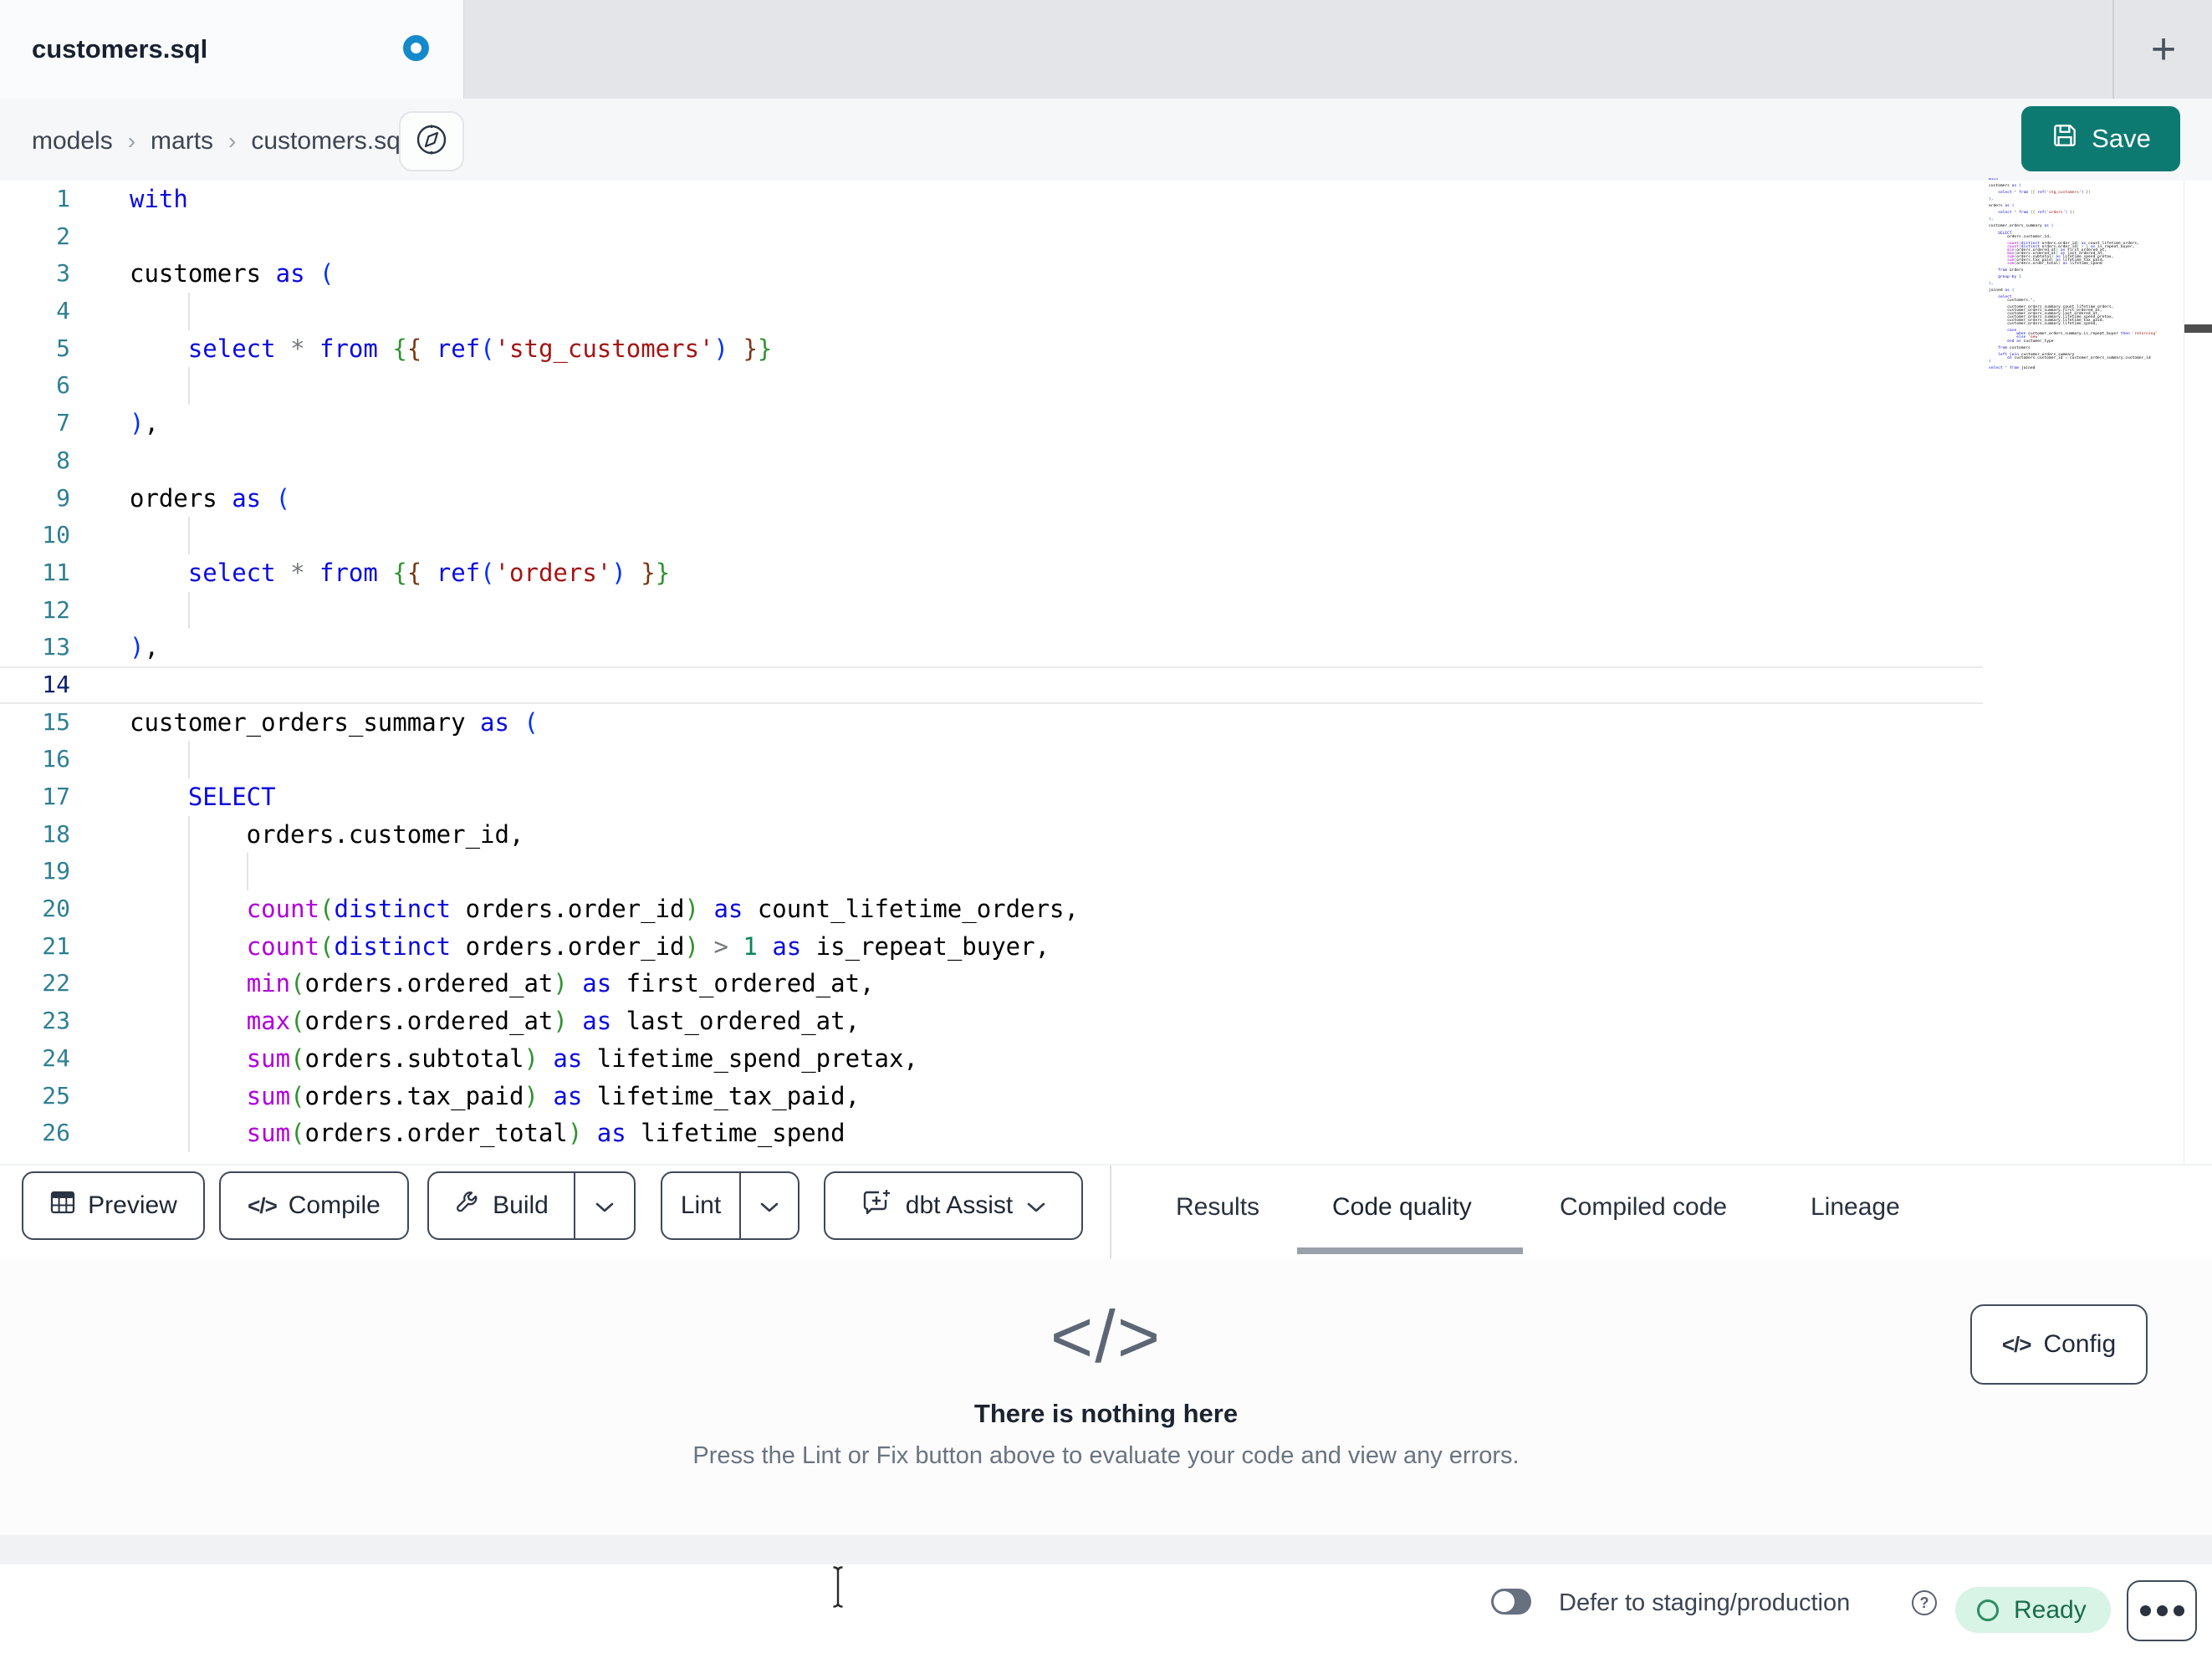 This screenshot has height=1653, width=2212. Describe the element at coordinates (1988, 1610) in the screenshot. I see `status-circle-icon` at that location.